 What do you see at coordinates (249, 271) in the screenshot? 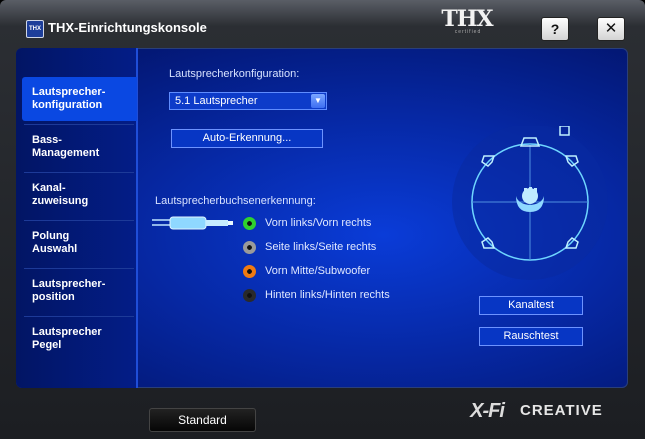
I see `jack-orange-icon` at bounding box center [249, 271].